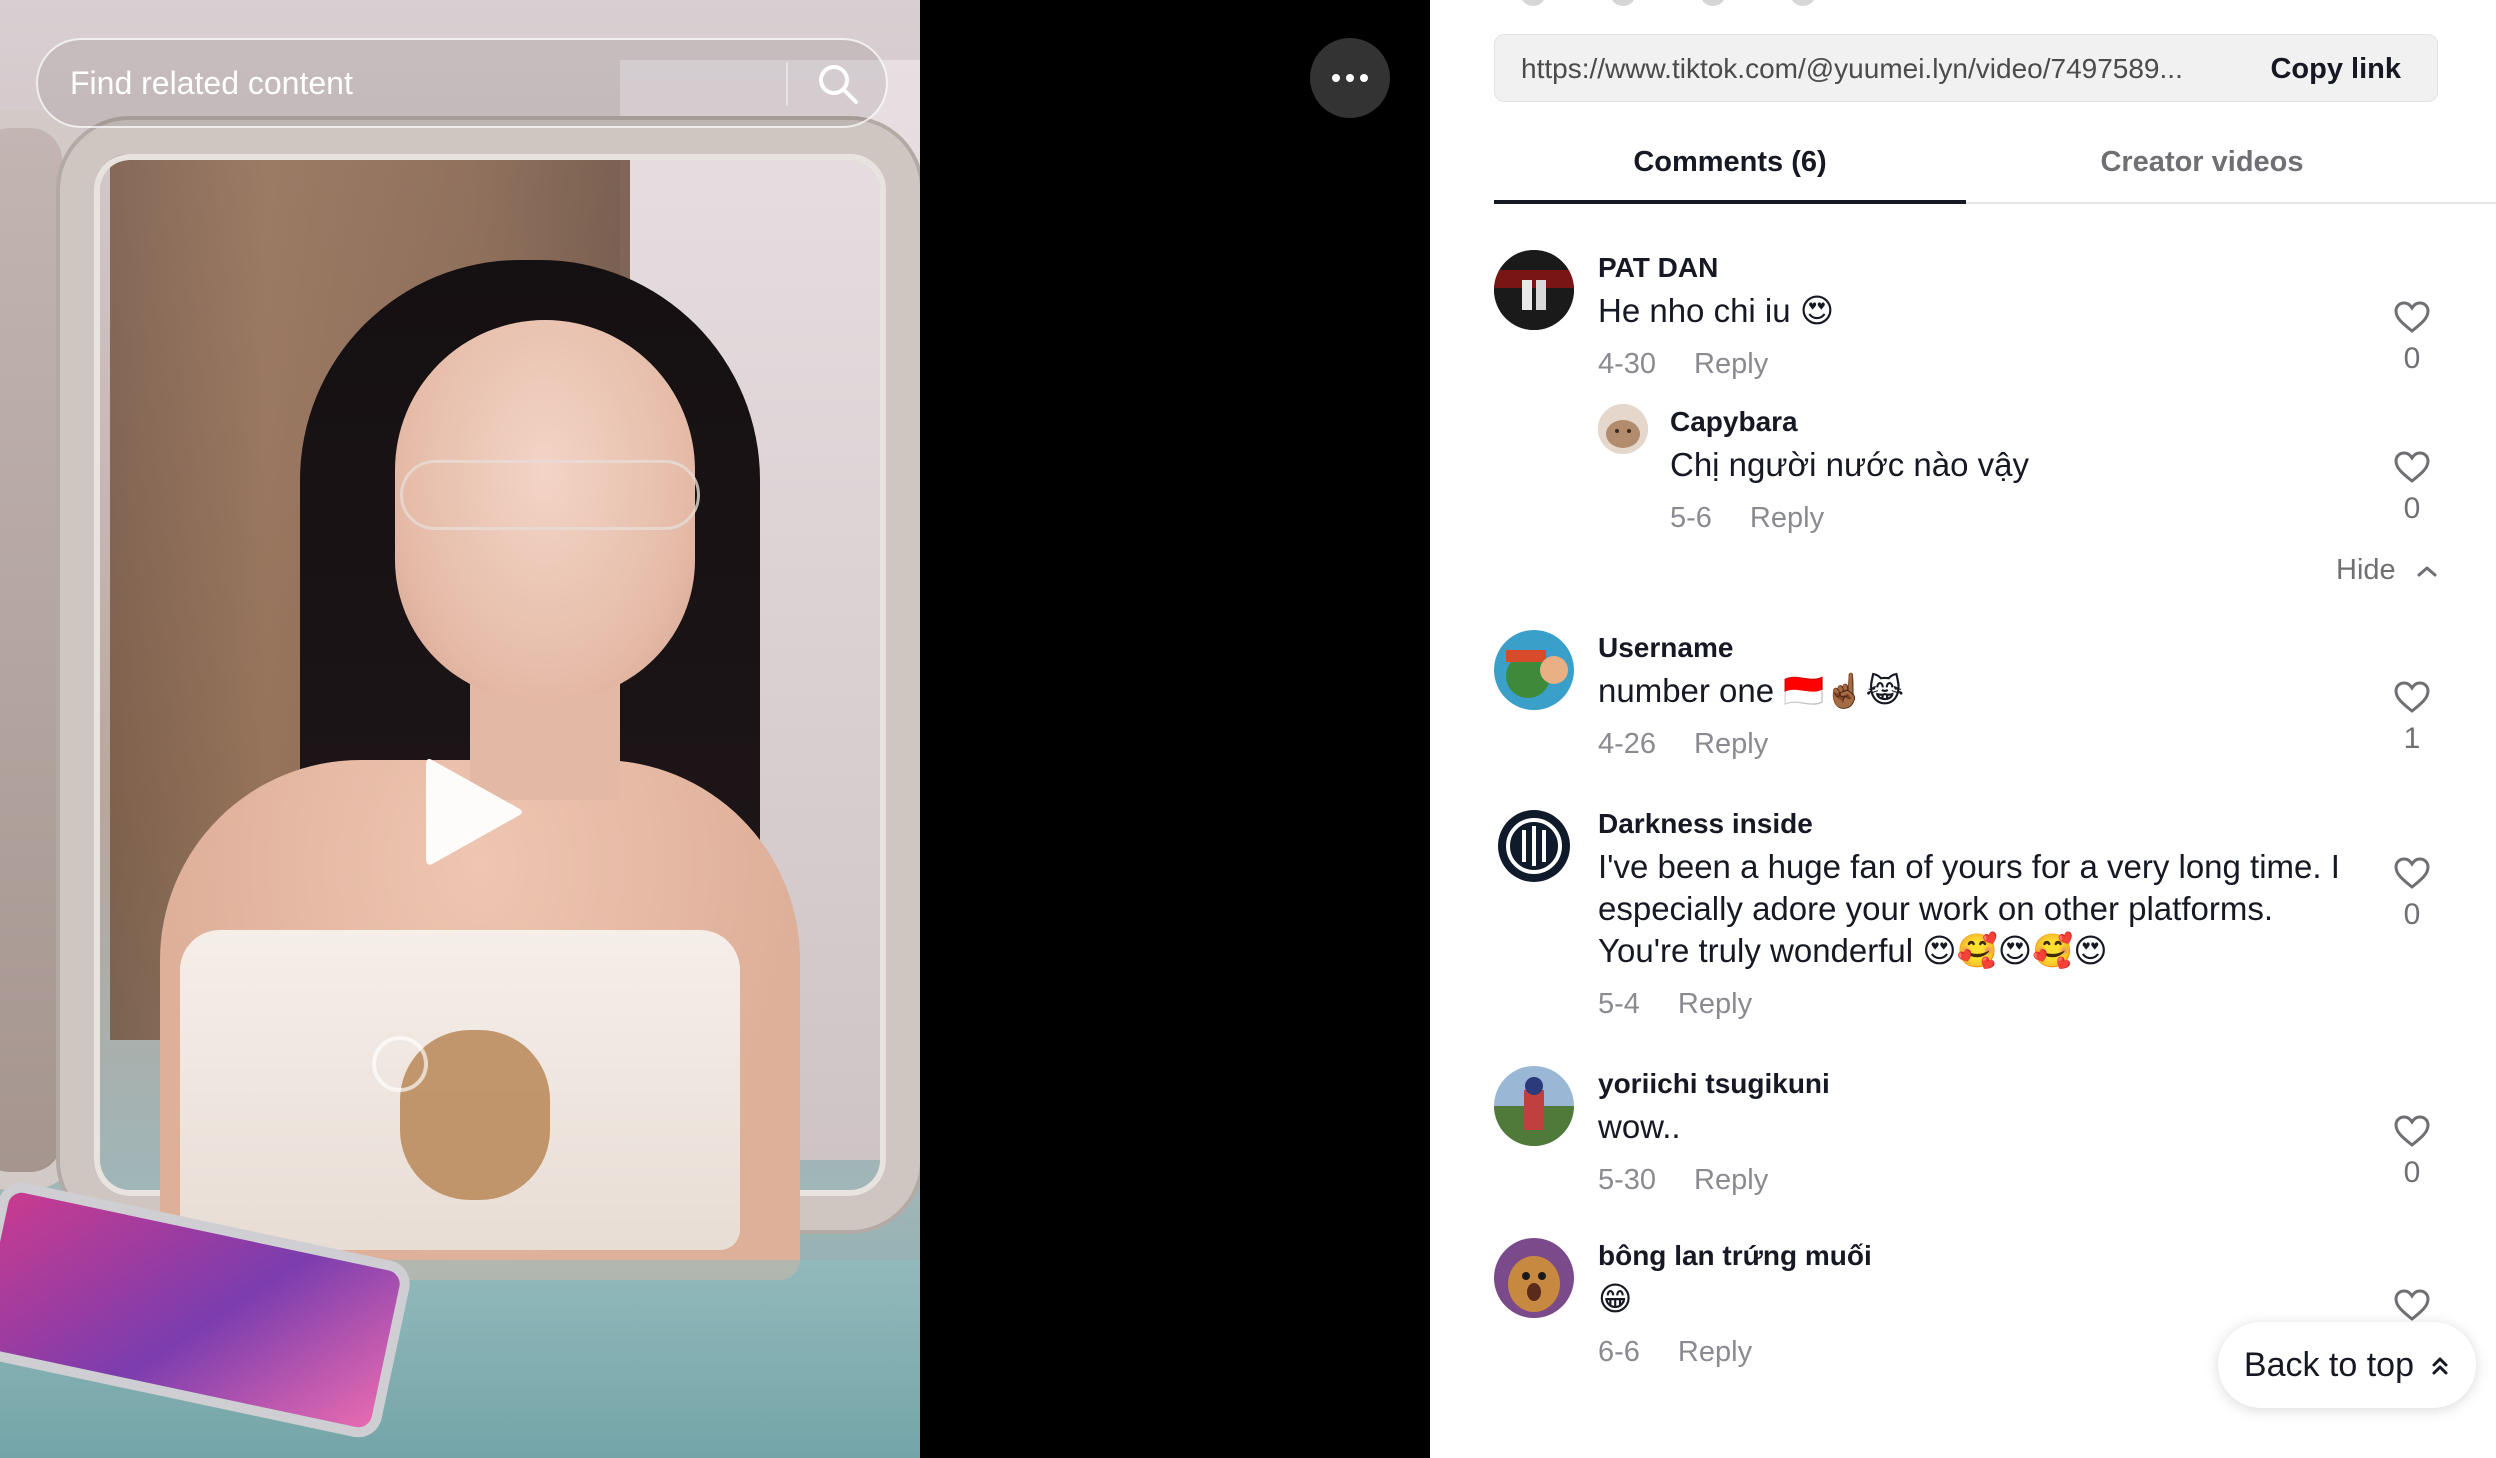 This screenshot has width=2496, height=1458. I want to click on search-divider, so click(787, 84).